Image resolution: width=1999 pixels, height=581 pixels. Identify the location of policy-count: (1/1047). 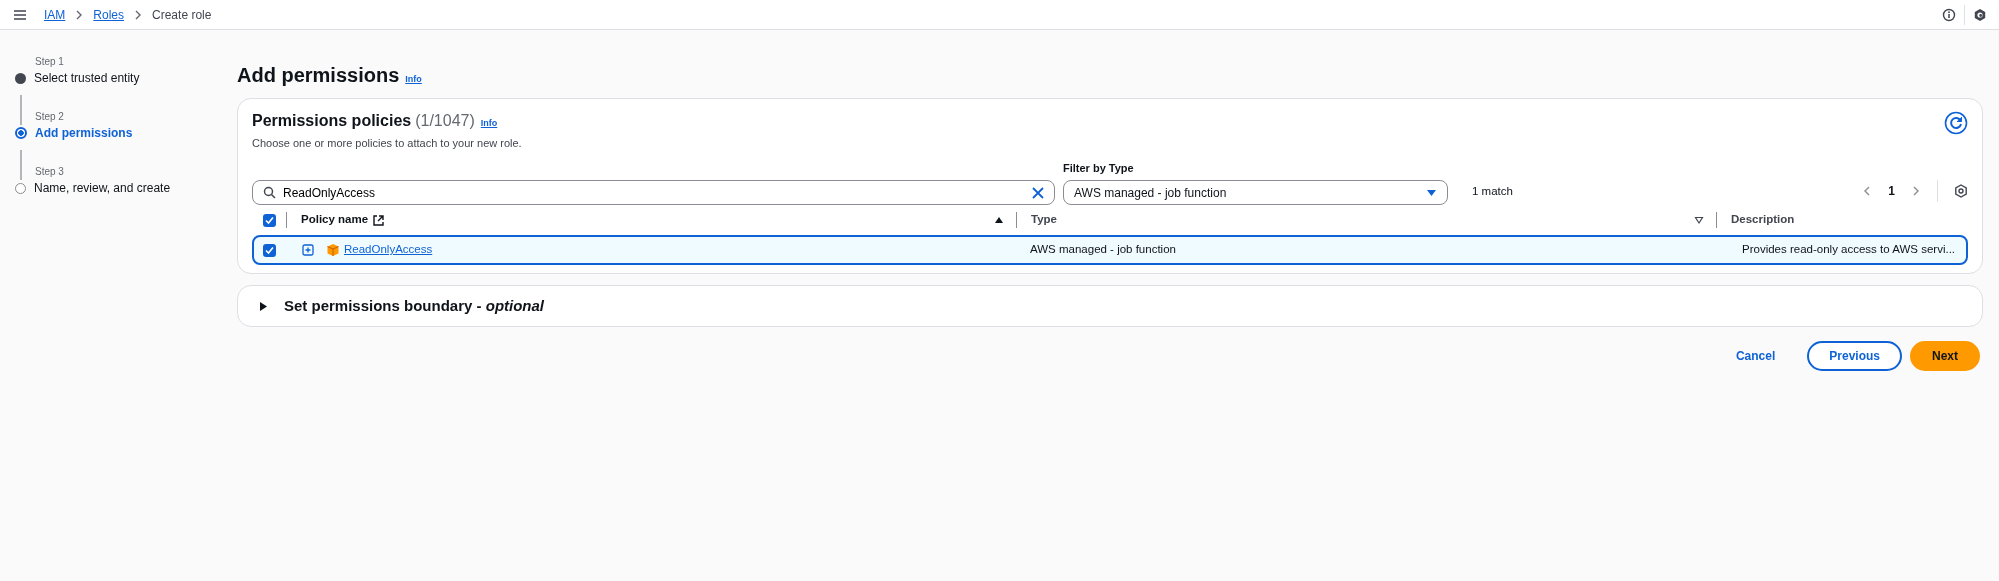
(445, 121).